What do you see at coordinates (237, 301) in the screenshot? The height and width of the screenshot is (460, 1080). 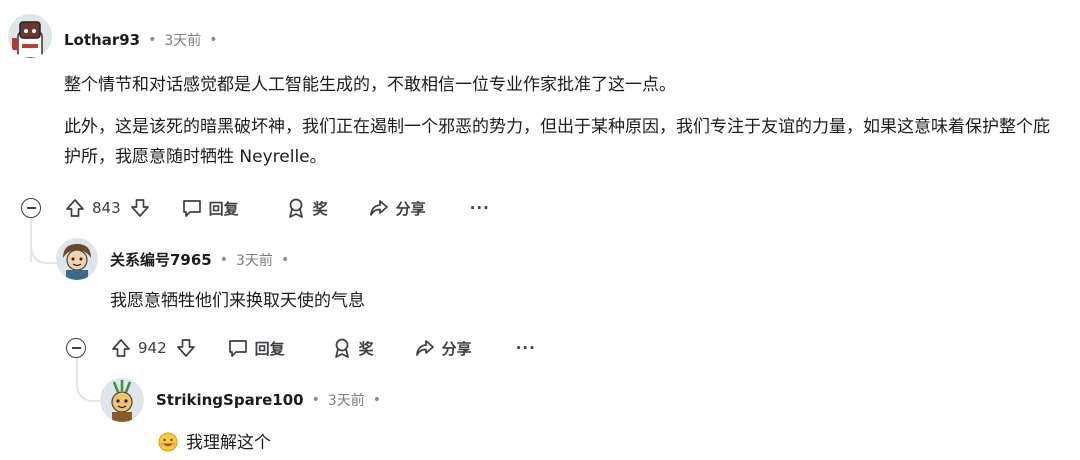 I see `comment-paragraph: 我愿意牺牲他们来换取天使的气息` at bounding box center [237, 301].